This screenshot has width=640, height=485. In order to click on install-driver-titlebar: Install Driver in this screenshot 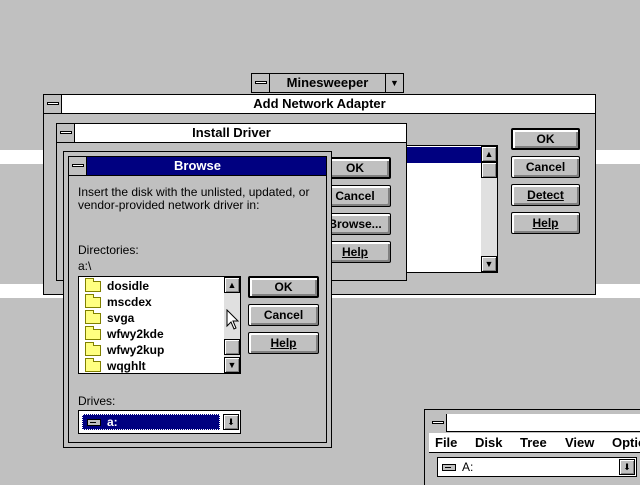, I will do `click(231, 133)`.